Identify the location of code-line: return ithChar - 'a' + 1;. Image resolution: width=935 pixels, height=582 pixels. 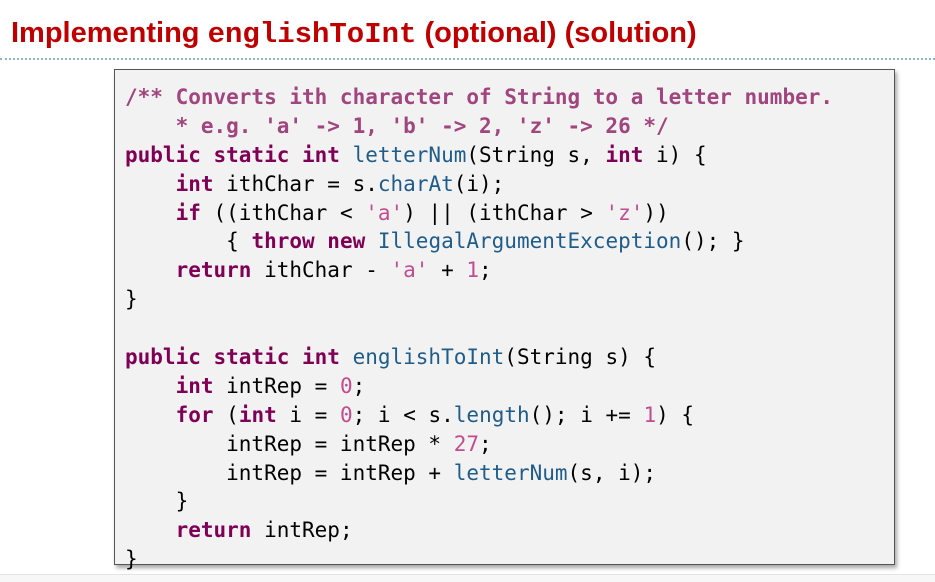
(479, 270).